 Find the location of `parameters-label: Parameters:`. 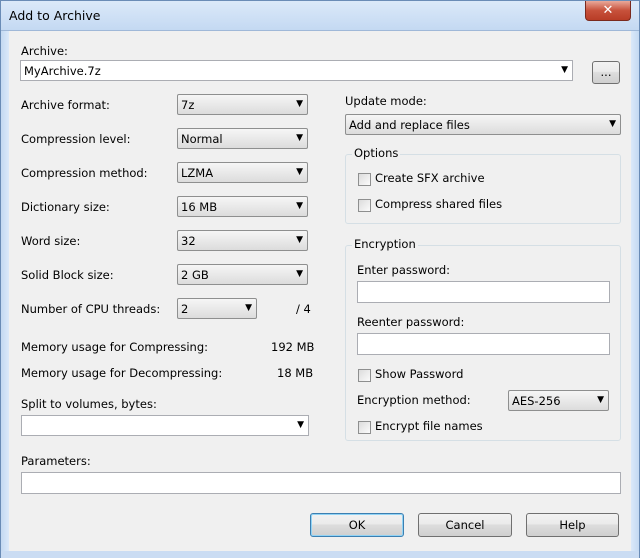

parameters-label: Parameters: is located at coordinates (56, 461).